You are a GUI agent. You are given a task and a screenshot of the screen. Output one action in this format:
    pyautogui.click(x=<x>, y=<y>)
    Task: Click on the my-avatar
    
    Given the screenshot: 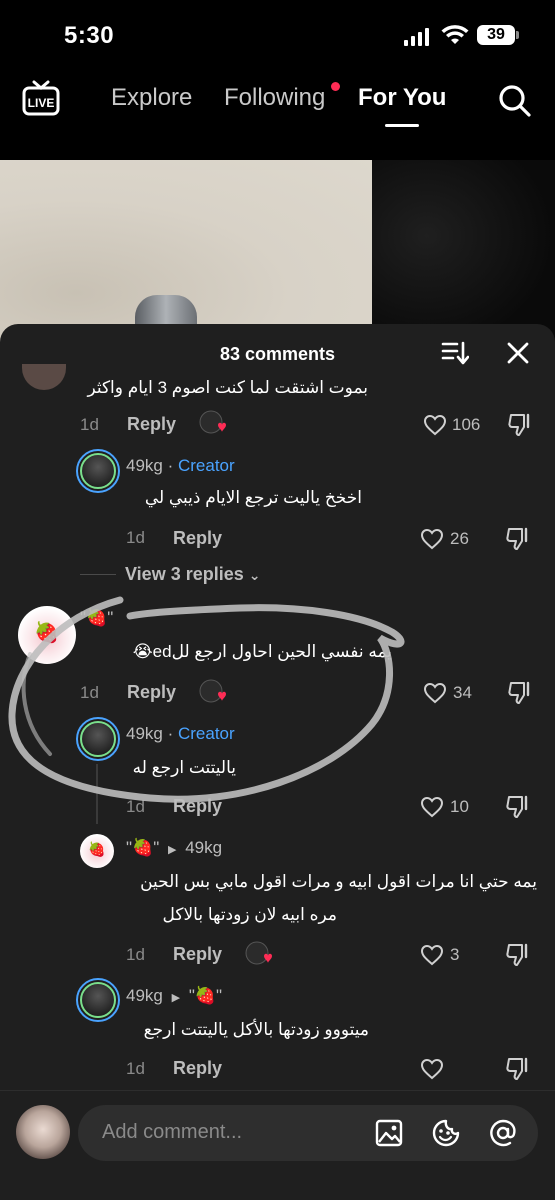 What is the action you would take?
    pyautogui.click(x=43, y=1132)
    